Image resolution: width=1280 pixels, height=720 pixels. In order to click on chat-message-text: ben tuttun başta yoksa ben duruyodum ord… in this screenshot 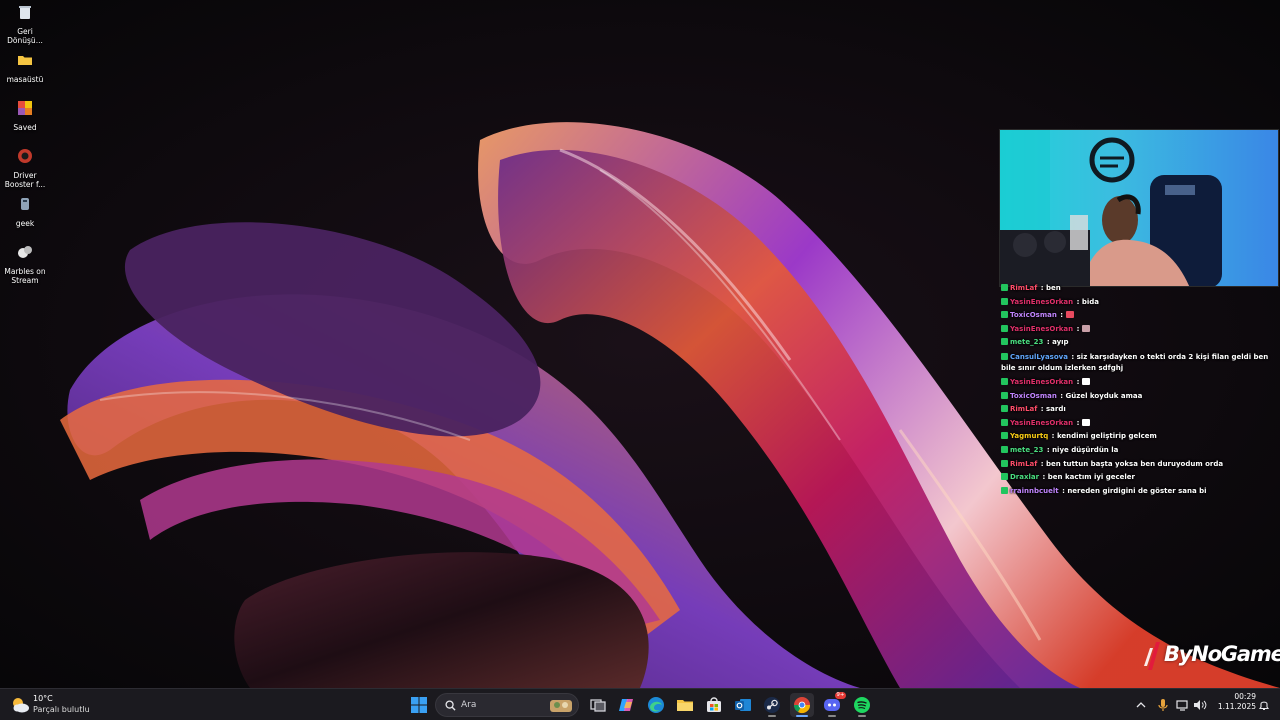, I will do `click(1135, 463)`.